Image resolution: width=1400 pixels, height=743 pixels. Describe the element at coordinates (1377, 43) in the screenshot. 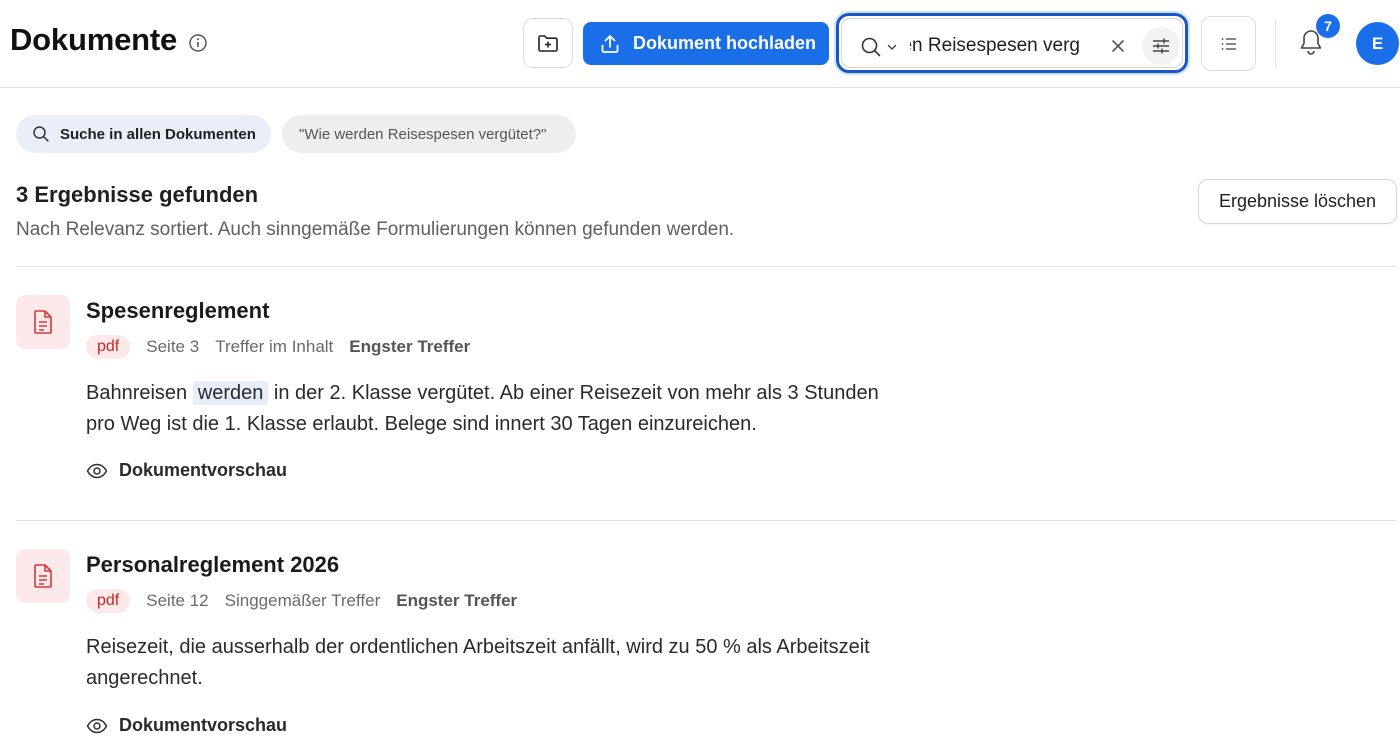

I see `avatar: E` at that location.